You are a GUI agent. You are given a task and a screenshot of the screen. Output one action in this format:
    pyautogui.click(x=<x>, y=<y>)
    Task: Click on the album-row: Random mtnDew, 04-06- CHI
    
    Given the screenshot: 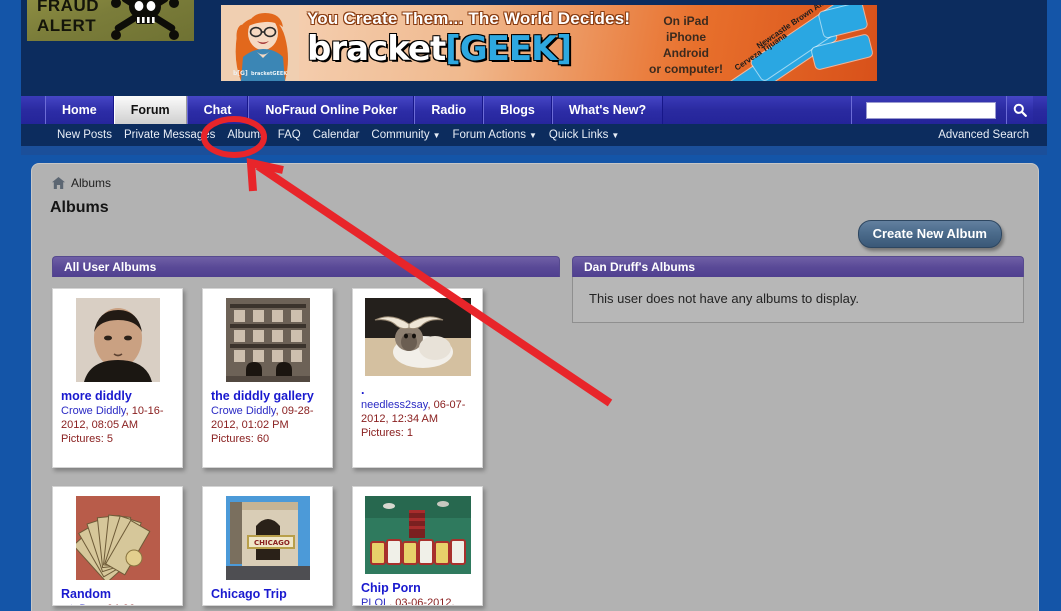 What is the action you would take?
    pyautogui.click(x=306, y=546)
    